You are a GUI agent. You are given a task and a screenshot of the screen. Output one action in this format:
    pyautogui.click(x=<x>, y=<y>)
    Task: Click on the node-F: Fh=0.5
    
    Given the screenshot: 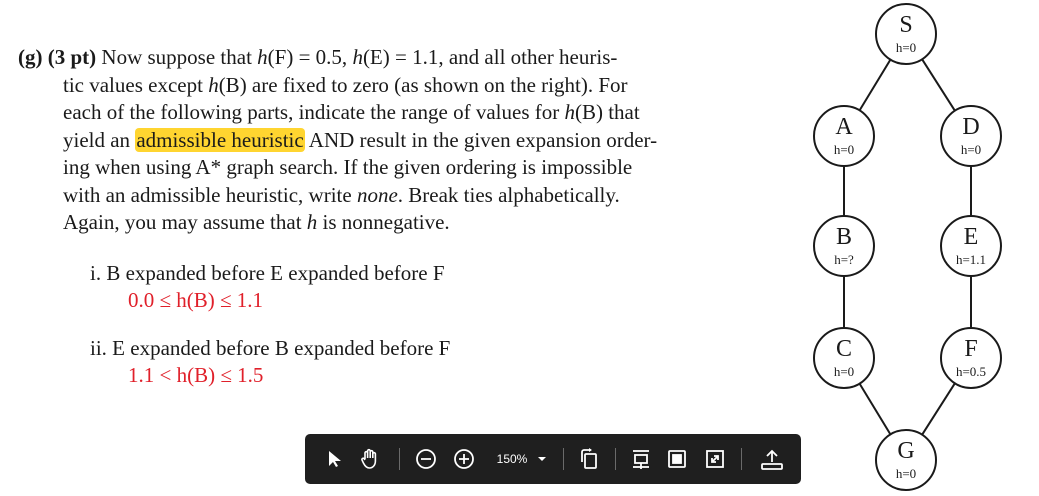 What is the action you would take?
    pyautogui.click(x=971, y=358)
    